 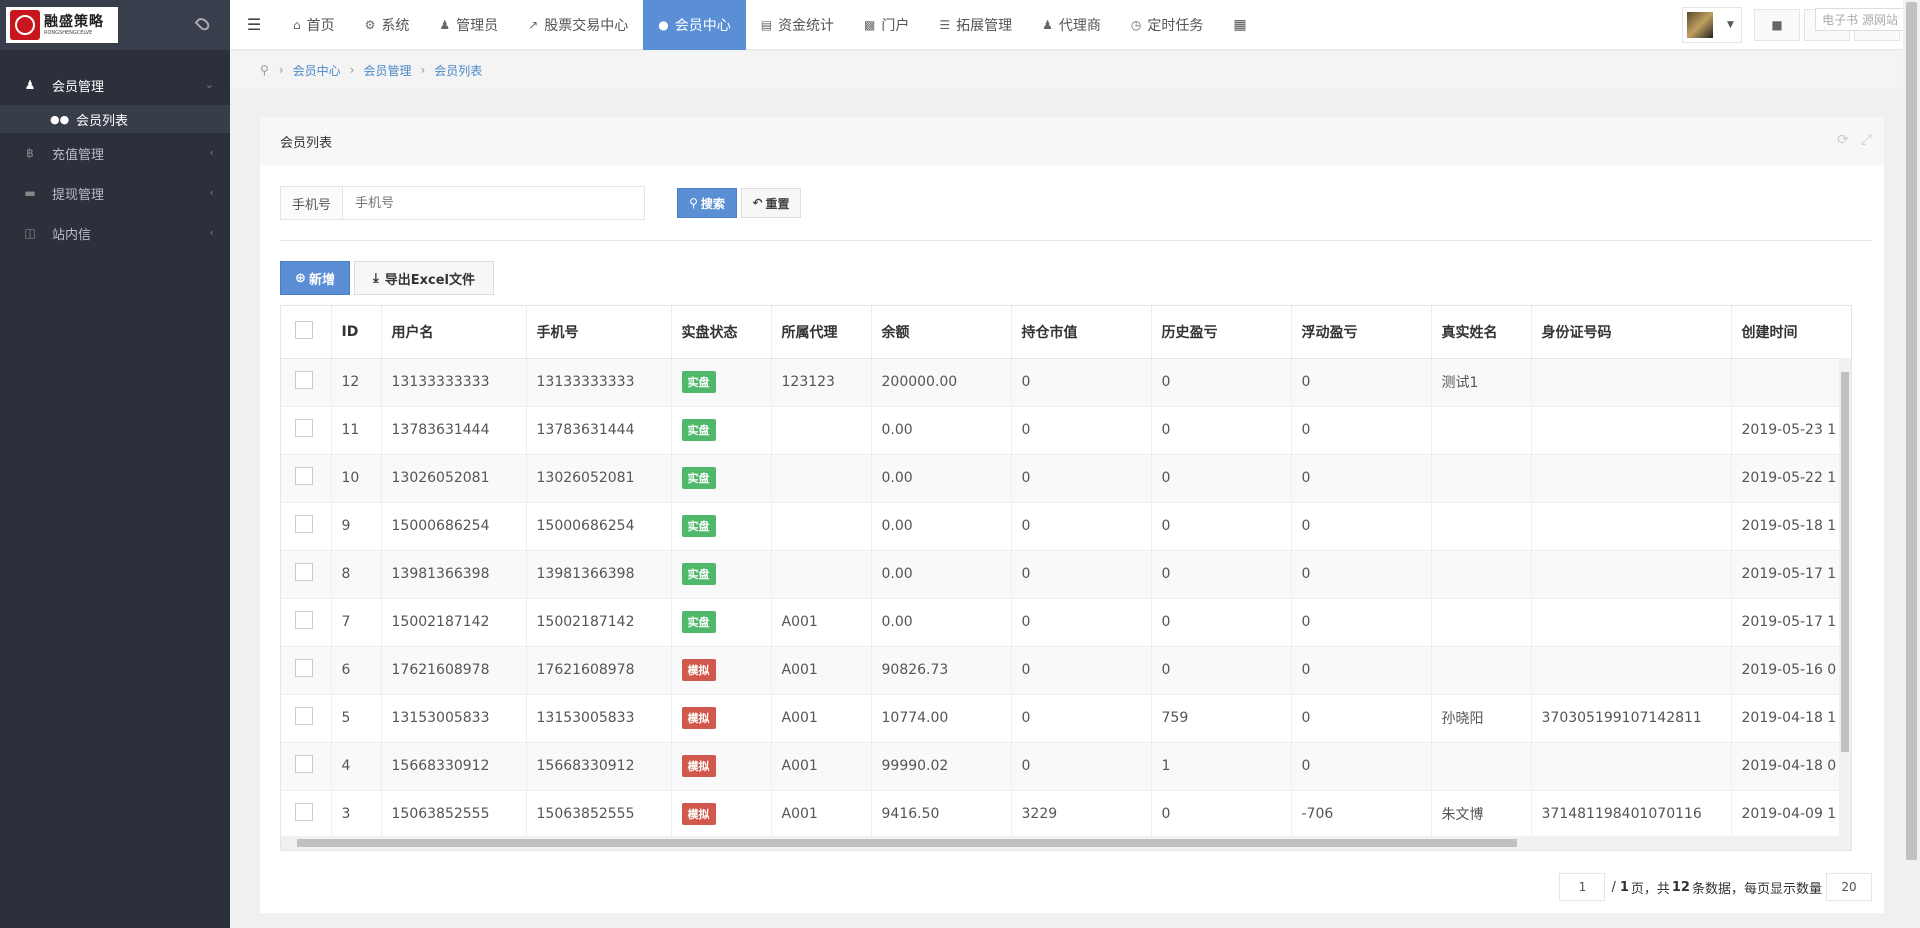 I want to click on page-number-input: 1, so click(x=1582, y=887).